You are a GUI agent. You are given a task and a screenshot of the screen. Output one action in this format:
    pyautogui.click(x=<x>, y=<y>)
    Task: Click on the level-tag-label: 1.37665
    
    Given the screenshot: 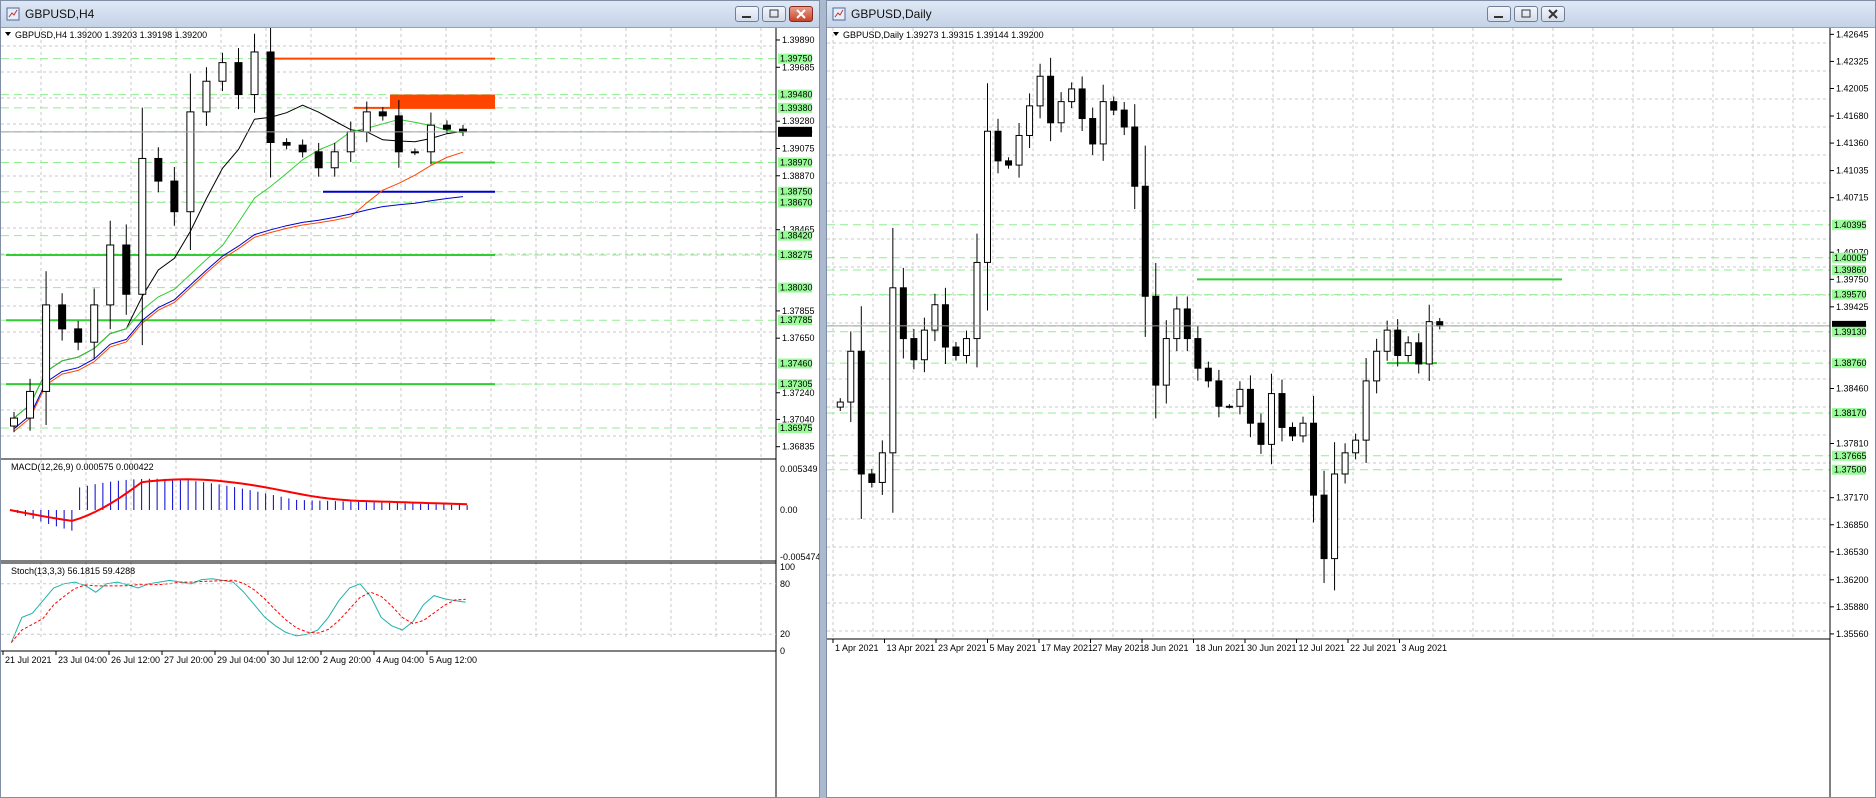 What is the action you would take?
    pyautogui.click(x=1850, y=456)
    